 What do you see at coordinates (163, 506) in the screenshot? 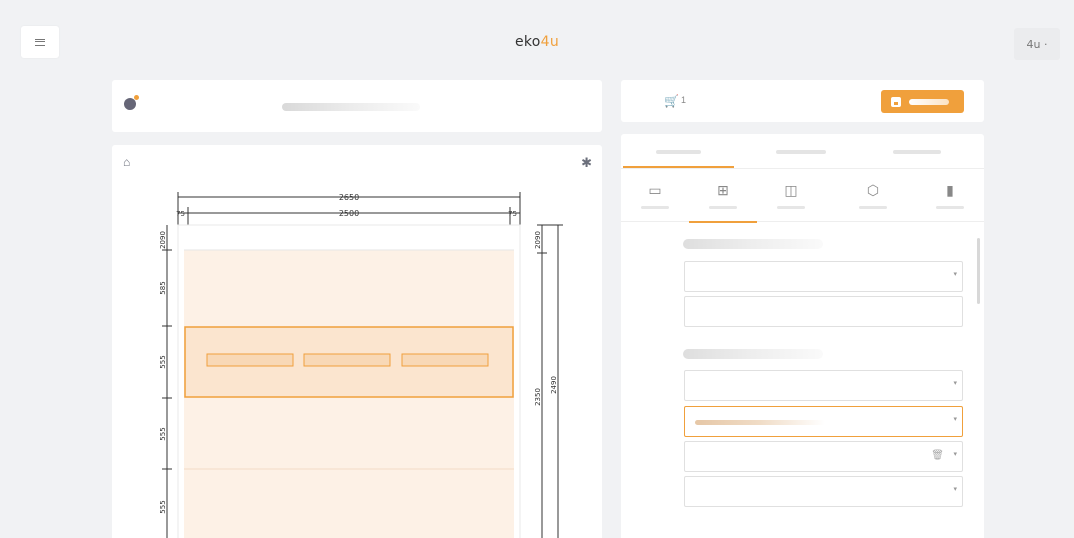
I see `dim-segment-4: 555` at bounding box center [163, 506].